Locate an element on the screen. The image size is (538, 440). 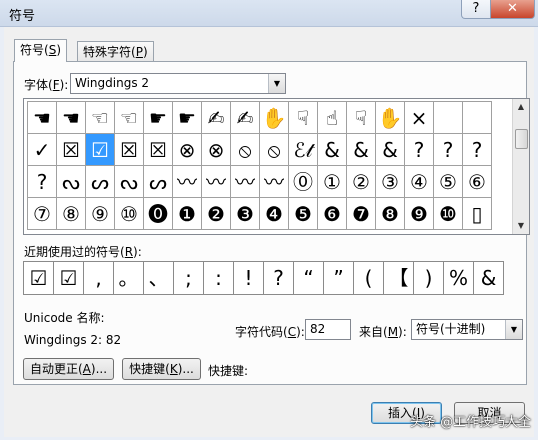
scroll-thumb is located at coordinates (521, 139).